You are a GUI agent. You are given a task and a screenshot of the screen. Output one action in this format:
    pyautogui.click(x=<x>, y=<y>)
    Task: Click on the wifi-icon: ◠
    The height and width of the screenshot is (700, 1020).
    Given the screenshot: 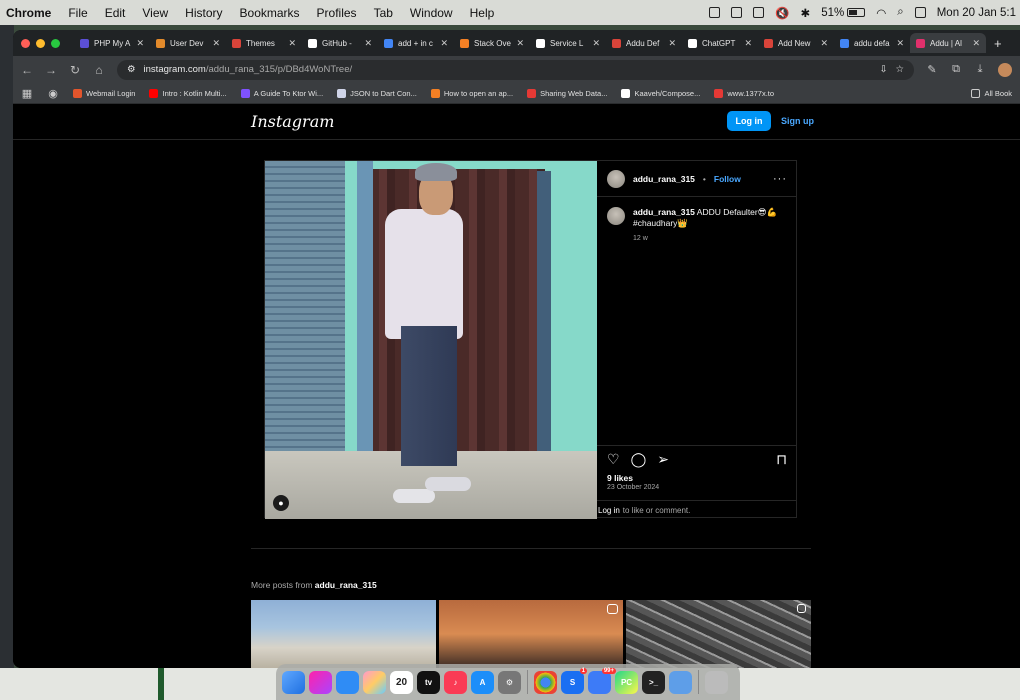 What is the action you would take?
    pyautogui.click(x=881, y=13)
    